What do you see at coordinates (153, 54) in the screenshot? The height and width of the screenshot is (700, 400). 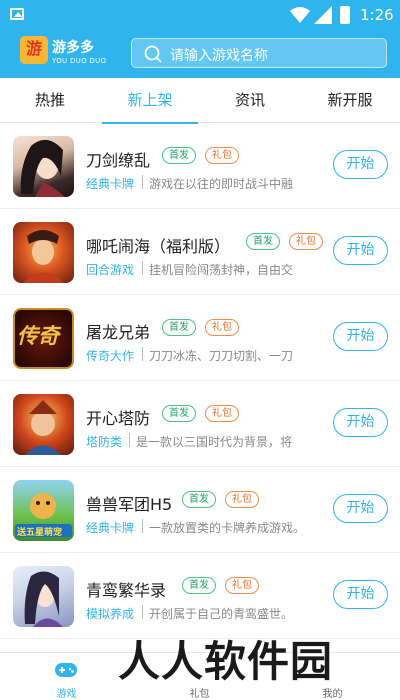 I see `search-icon` at bounding box center [153, 54].